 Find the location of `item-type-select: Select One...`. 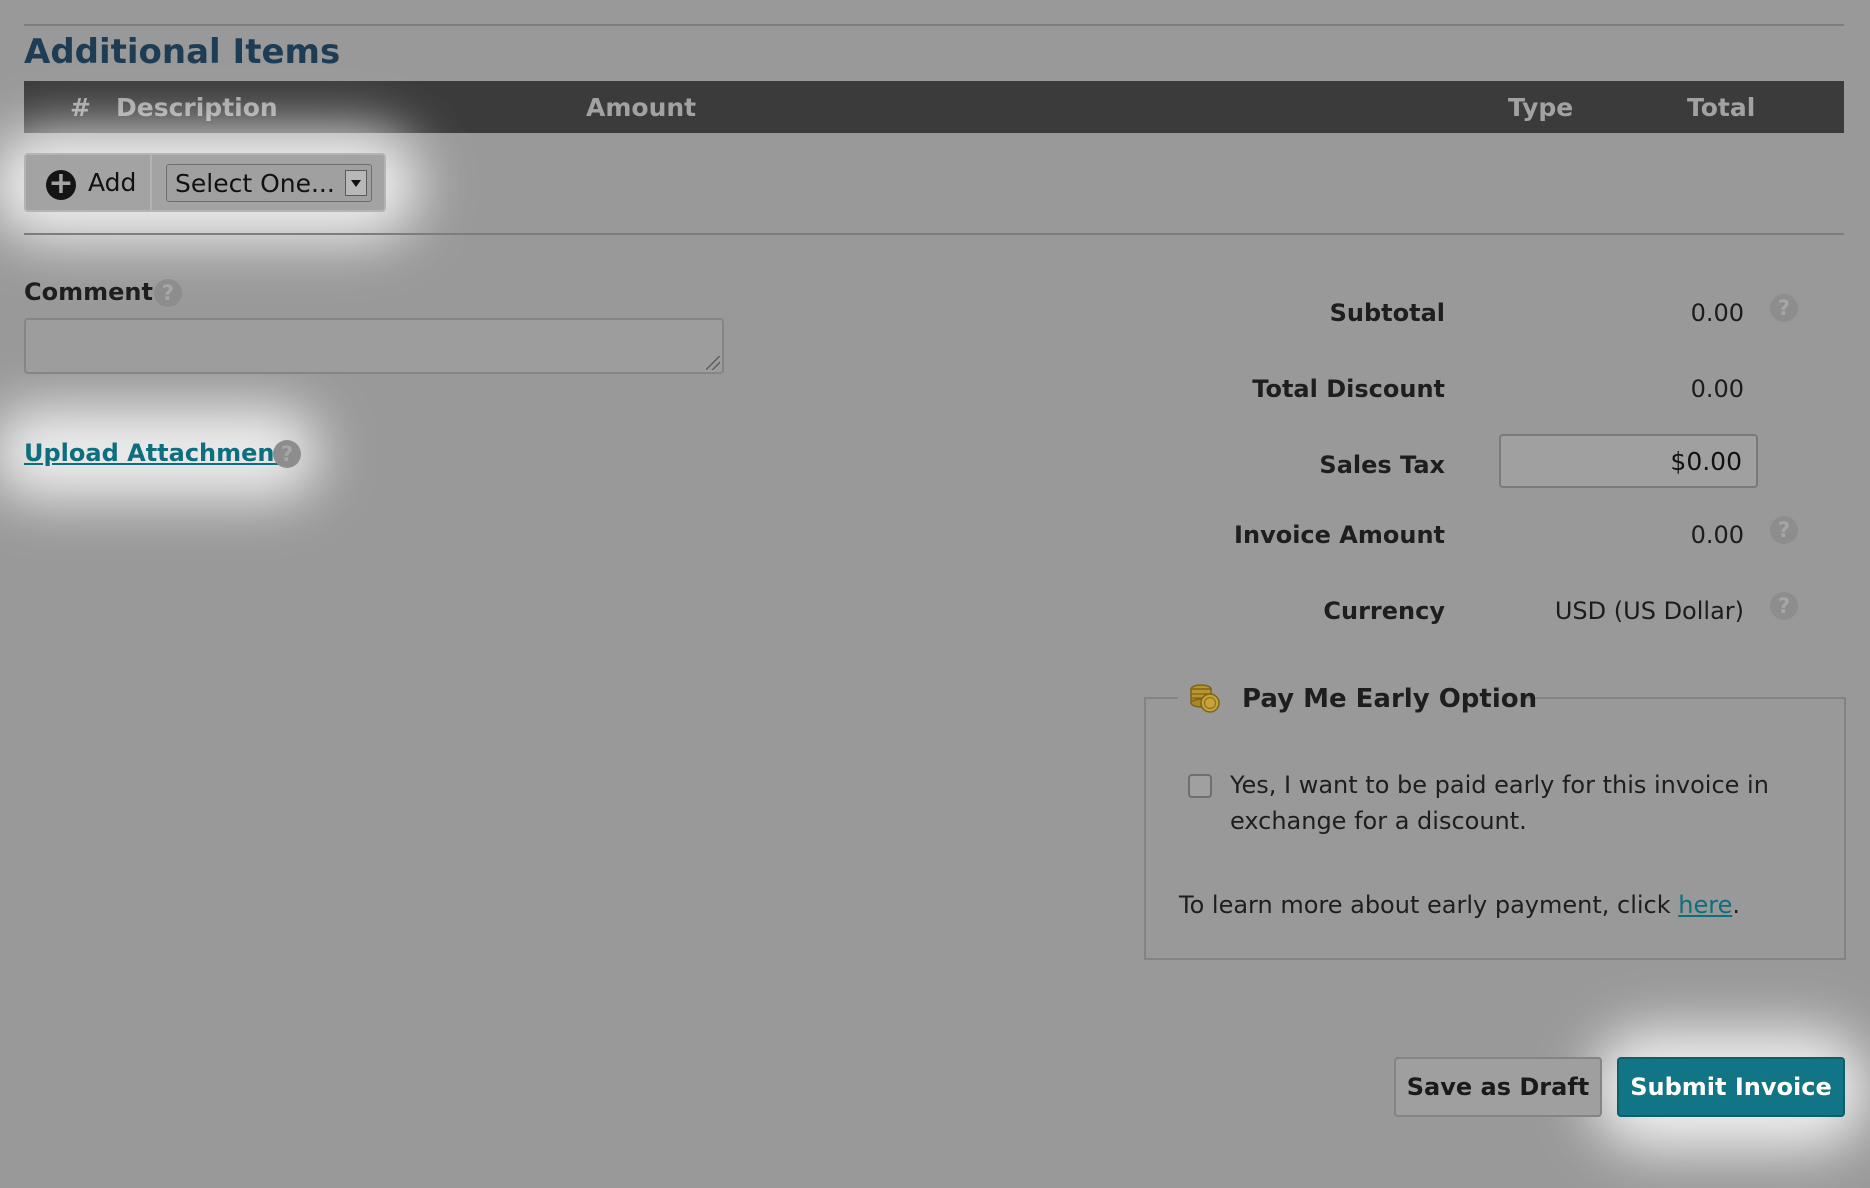

item-type-select: Select One... is located at coordinates (269, 183).